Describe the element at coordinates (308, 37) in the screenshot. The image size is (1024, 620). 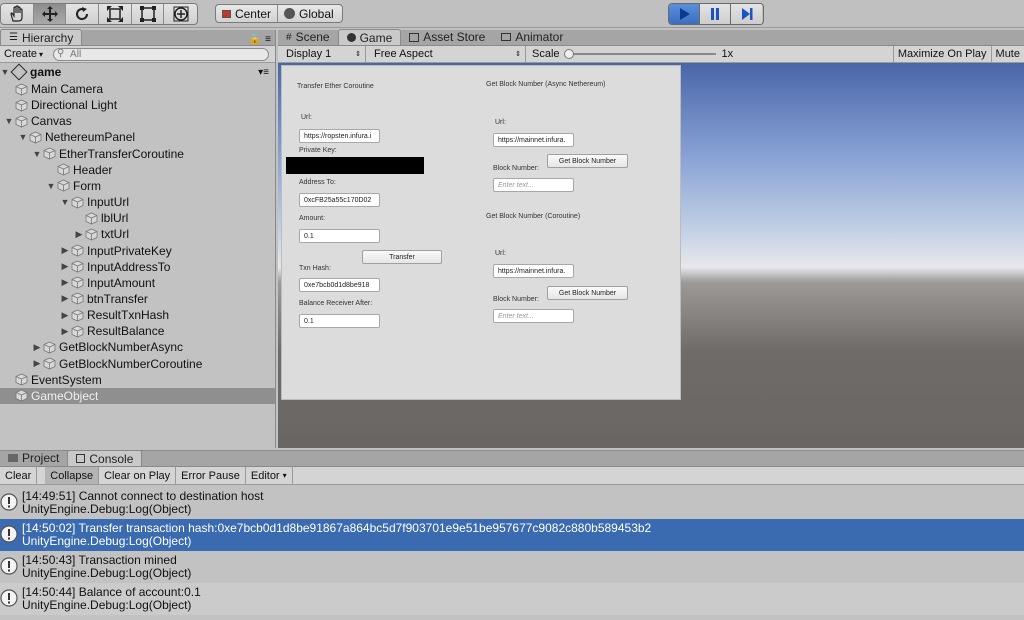
I see `tab-scene: # Scene` at that location.